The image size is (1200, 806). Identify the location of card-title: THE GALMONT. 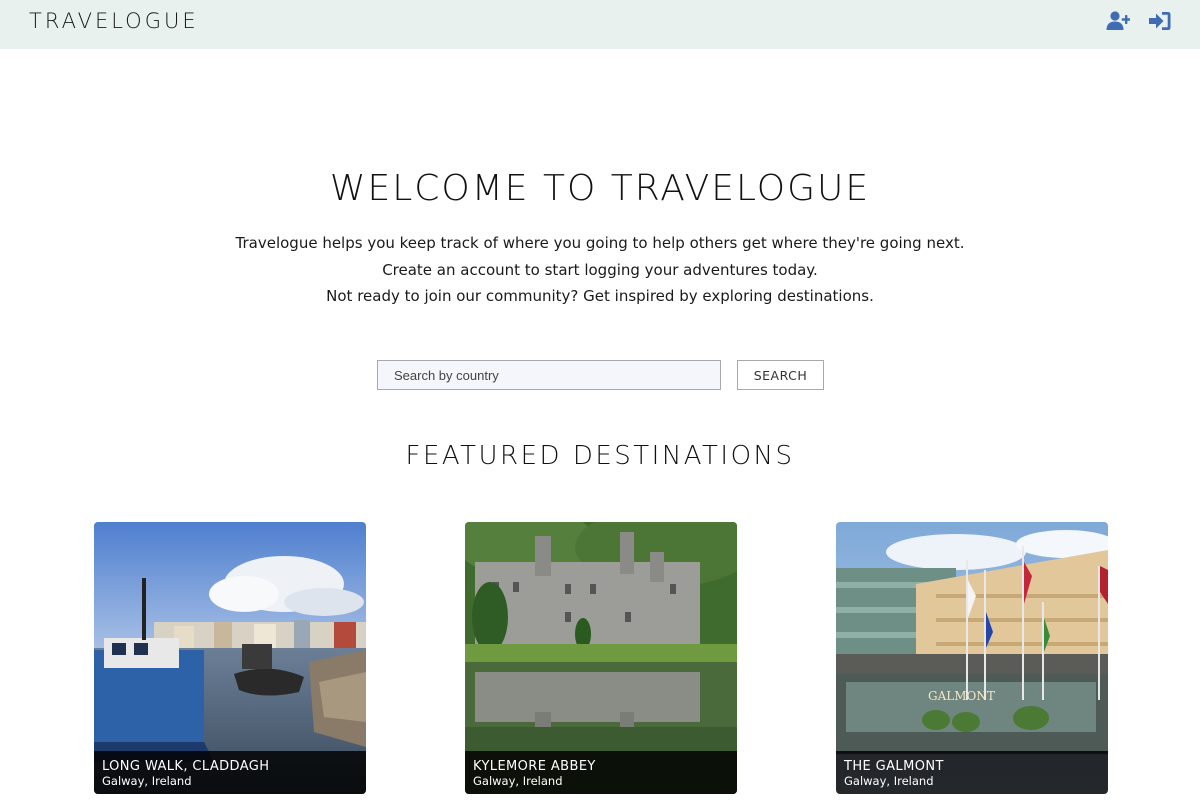
(894, 766).